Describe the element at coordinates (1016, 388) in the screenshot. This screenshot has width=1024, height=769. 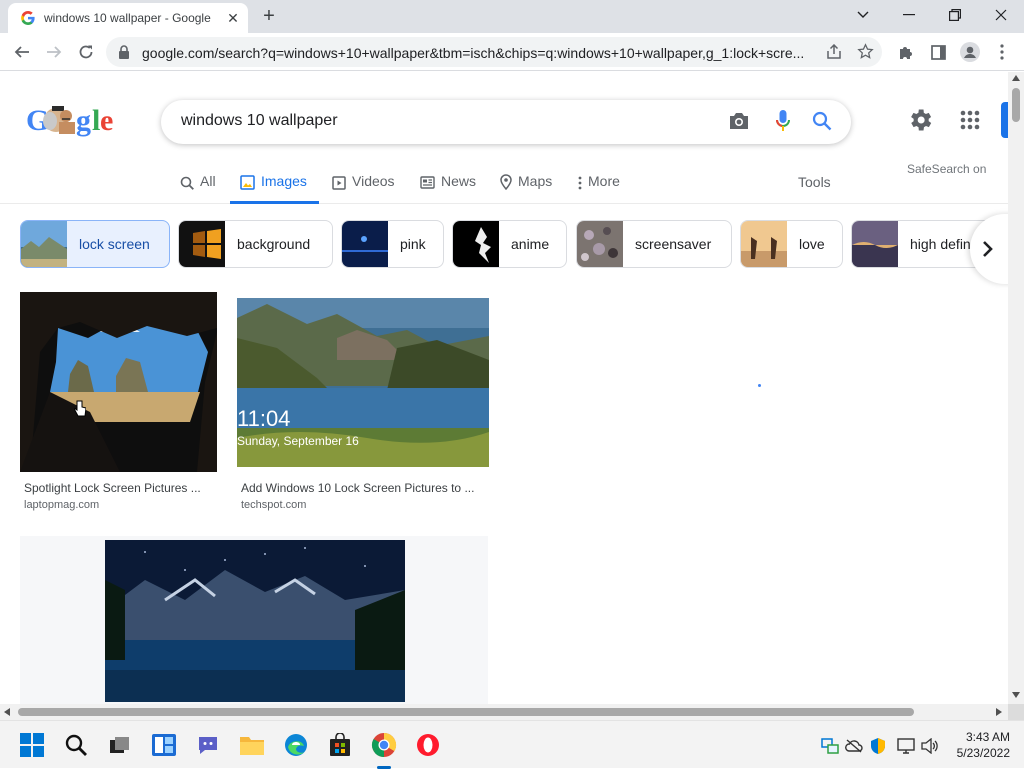
I see `vertical-scrollbar` at that location.